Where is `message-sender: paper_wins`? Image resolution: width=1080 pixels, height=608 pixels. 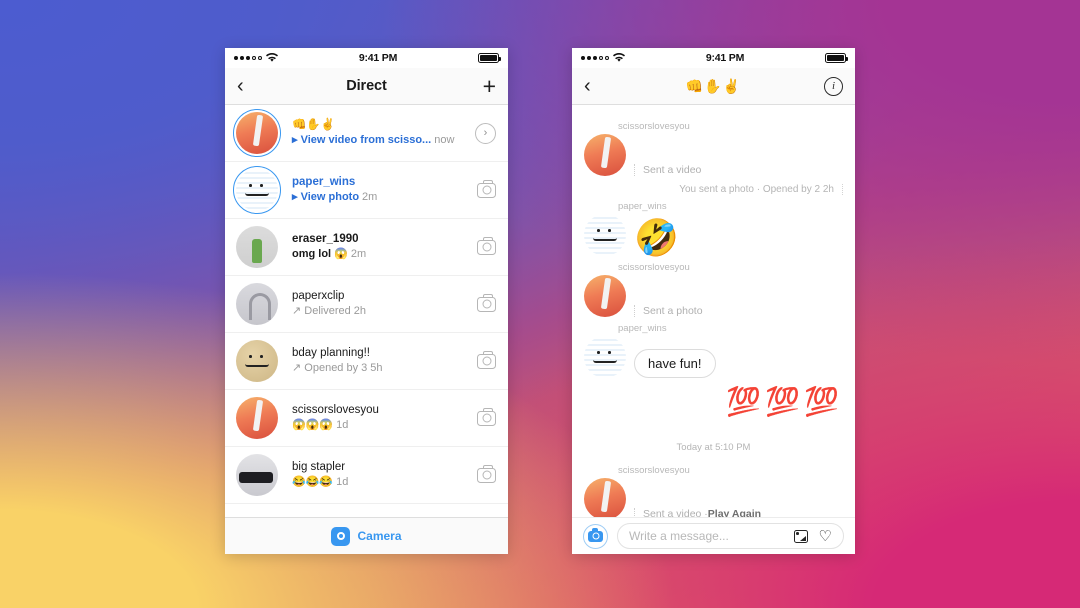 message-sender: paper_wins is located at coordinates (642, 206).